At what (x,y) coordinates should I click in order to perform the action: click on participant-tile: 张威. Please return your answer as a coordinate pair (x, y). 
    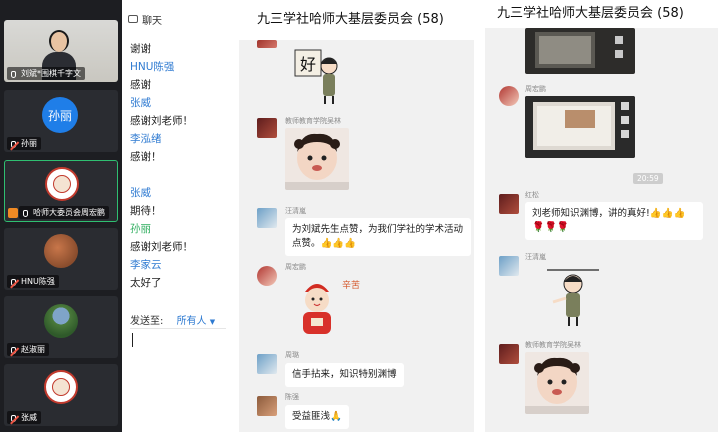
    Looking at the image, I should click on (61, 395).